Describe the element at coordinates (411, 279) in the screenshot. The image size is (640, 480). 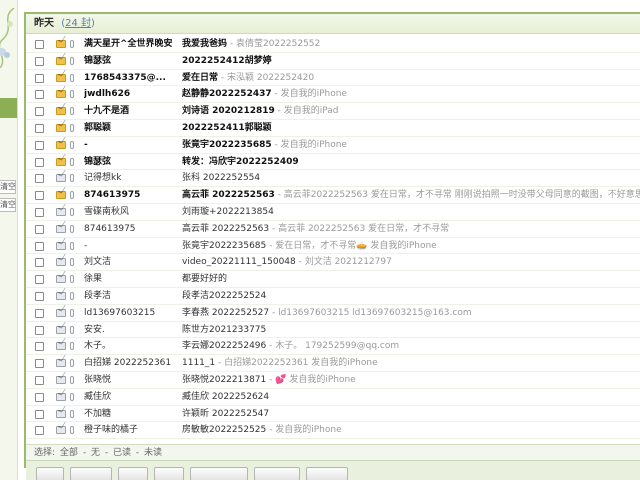
I see `mail-subject: 都要好好的` at that location.